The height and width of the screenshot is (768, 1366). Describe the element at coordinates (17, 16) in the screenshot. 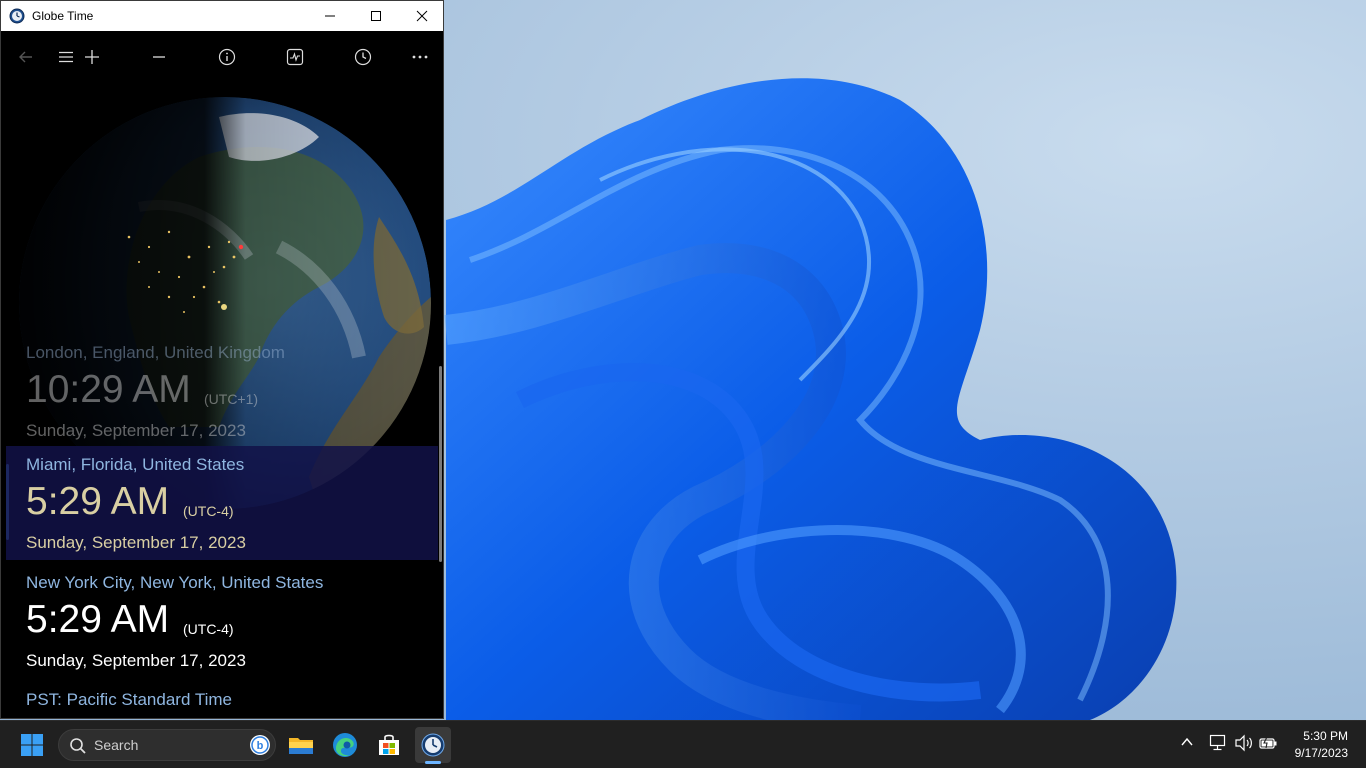

I see `globe-clock-icon` at that location.